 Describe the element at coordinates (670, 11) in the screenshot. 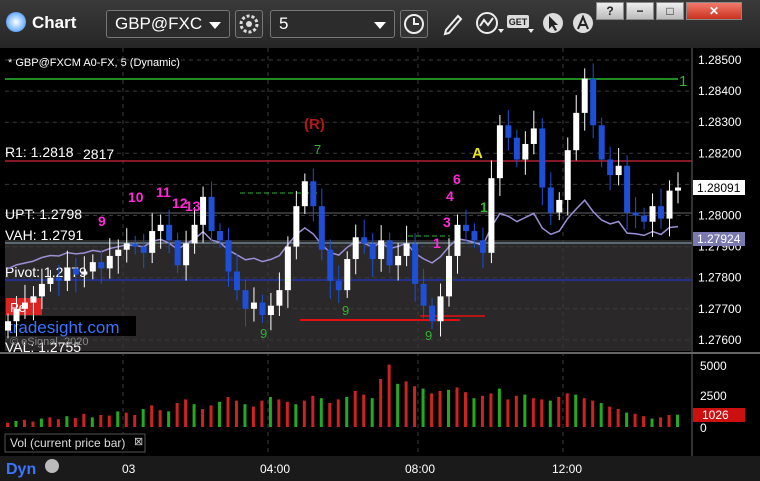

I see `maximize-button: □` at that location.